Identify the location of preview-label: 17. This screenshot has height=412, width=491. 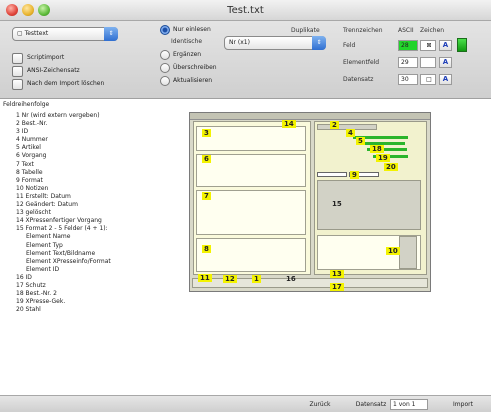
(337, 287).